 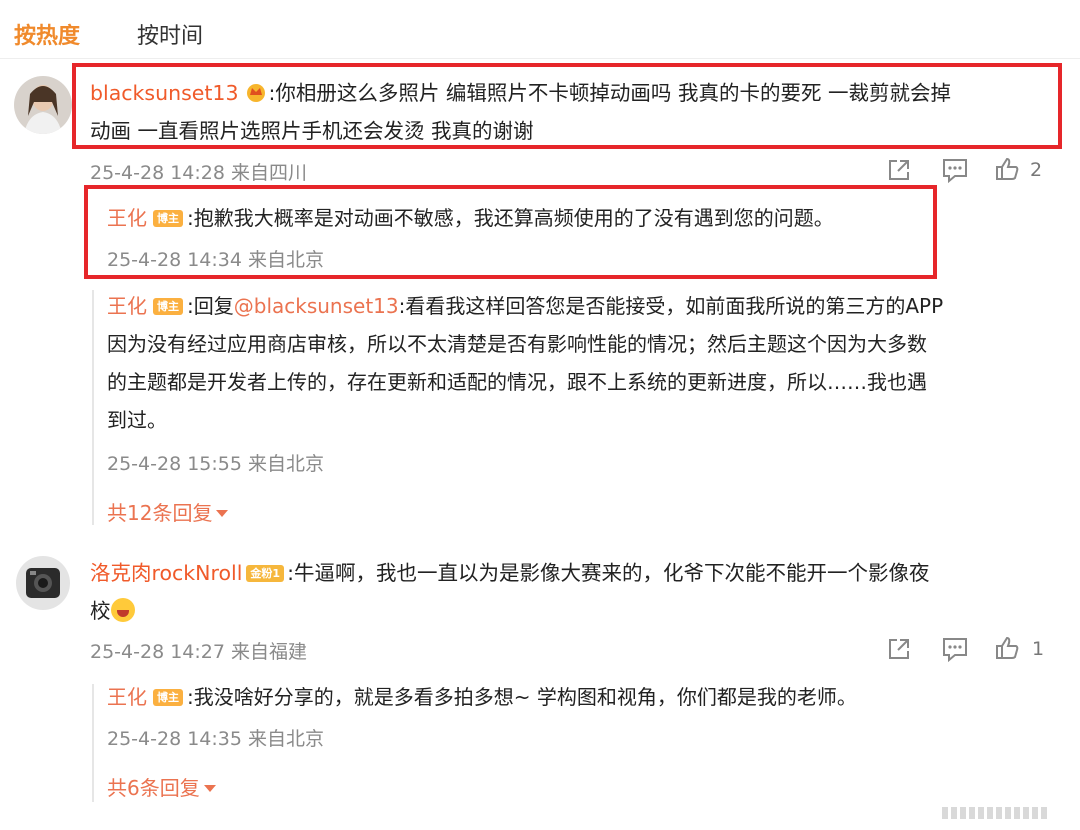 I want to click on reply-item: 王化 博主:我没啥好分享的，就是多看多拍多想~ 学构图和视角，你们都是我的老师。, so click(x=482, y=697).